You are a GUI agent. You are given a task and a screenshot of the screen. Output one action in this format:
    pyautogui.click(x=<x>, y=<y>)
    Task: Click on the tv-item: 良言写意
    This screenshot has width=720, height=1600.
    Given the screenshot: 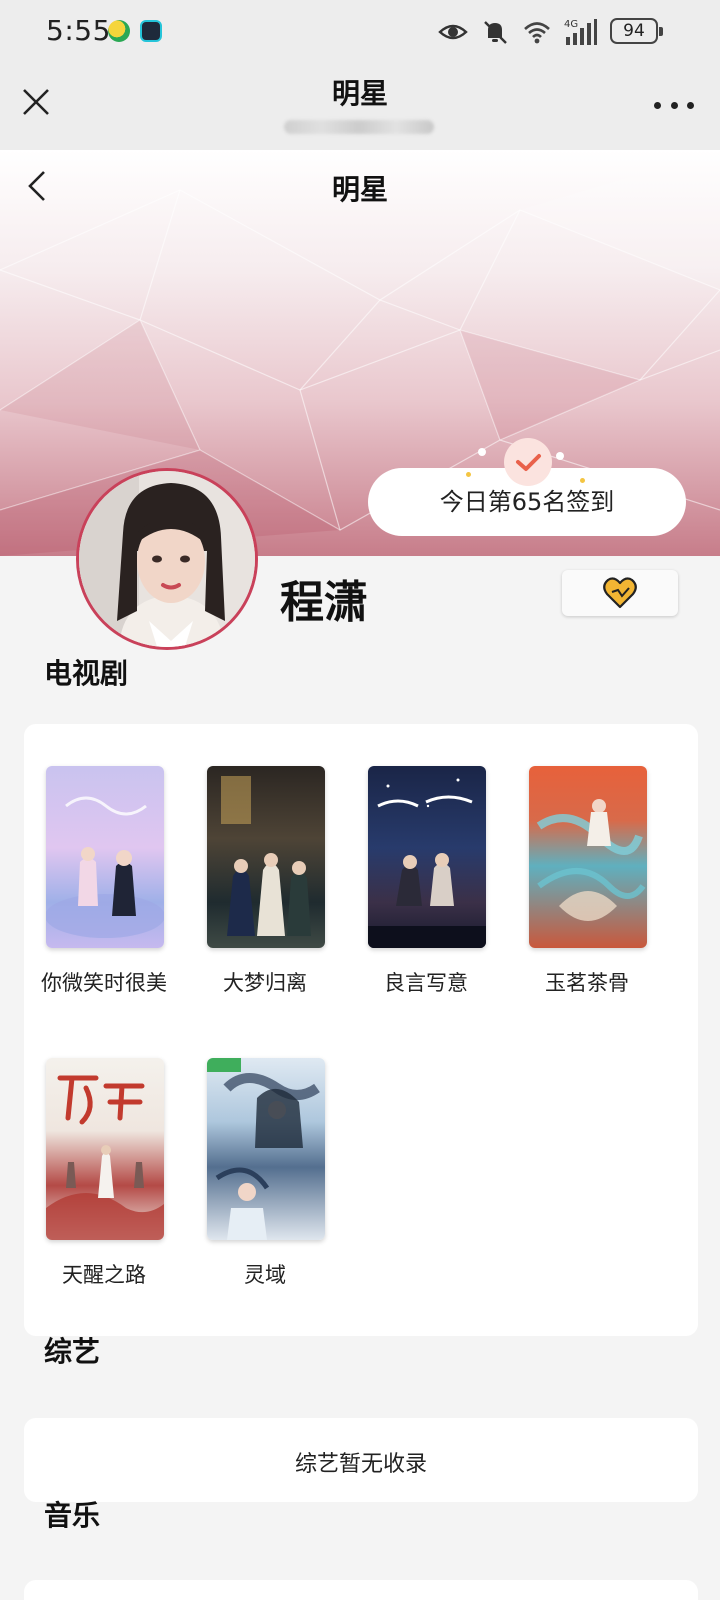 What is the action you would take?
    pyautogui.click(x=426, y=896)
    